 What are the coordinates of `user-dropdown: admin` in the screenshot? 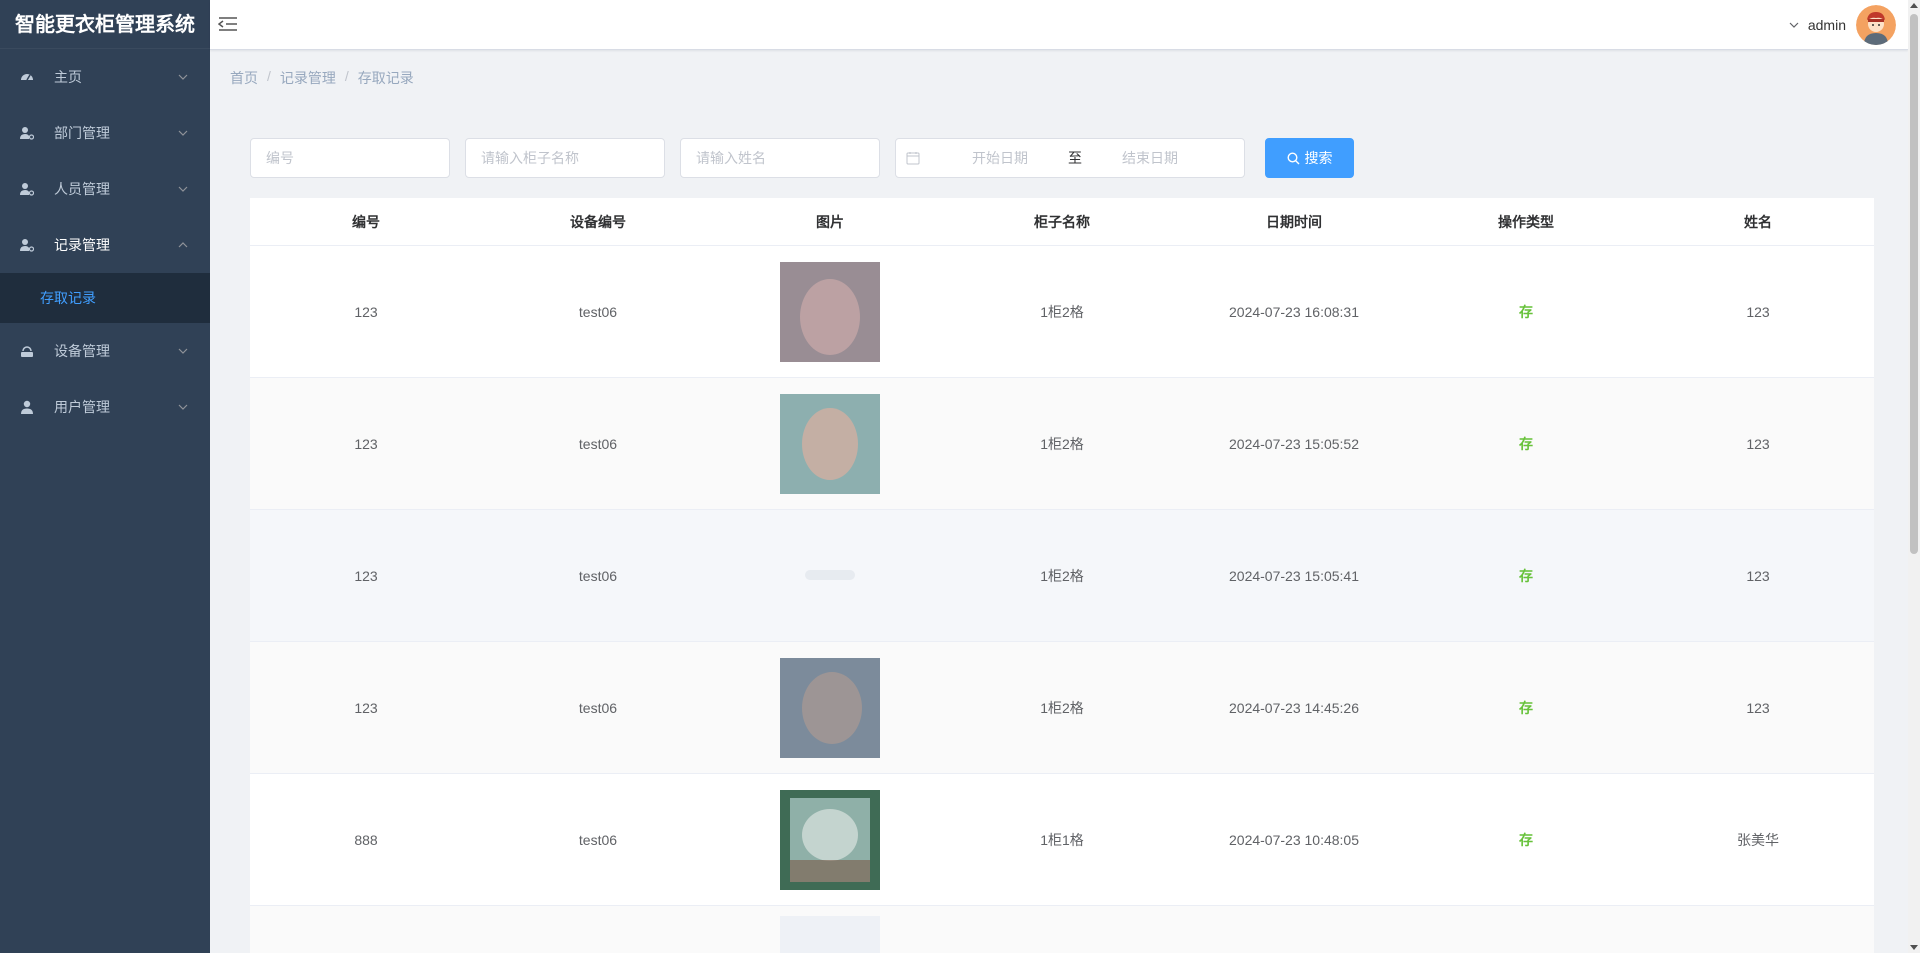 It's located at (1842, 25).